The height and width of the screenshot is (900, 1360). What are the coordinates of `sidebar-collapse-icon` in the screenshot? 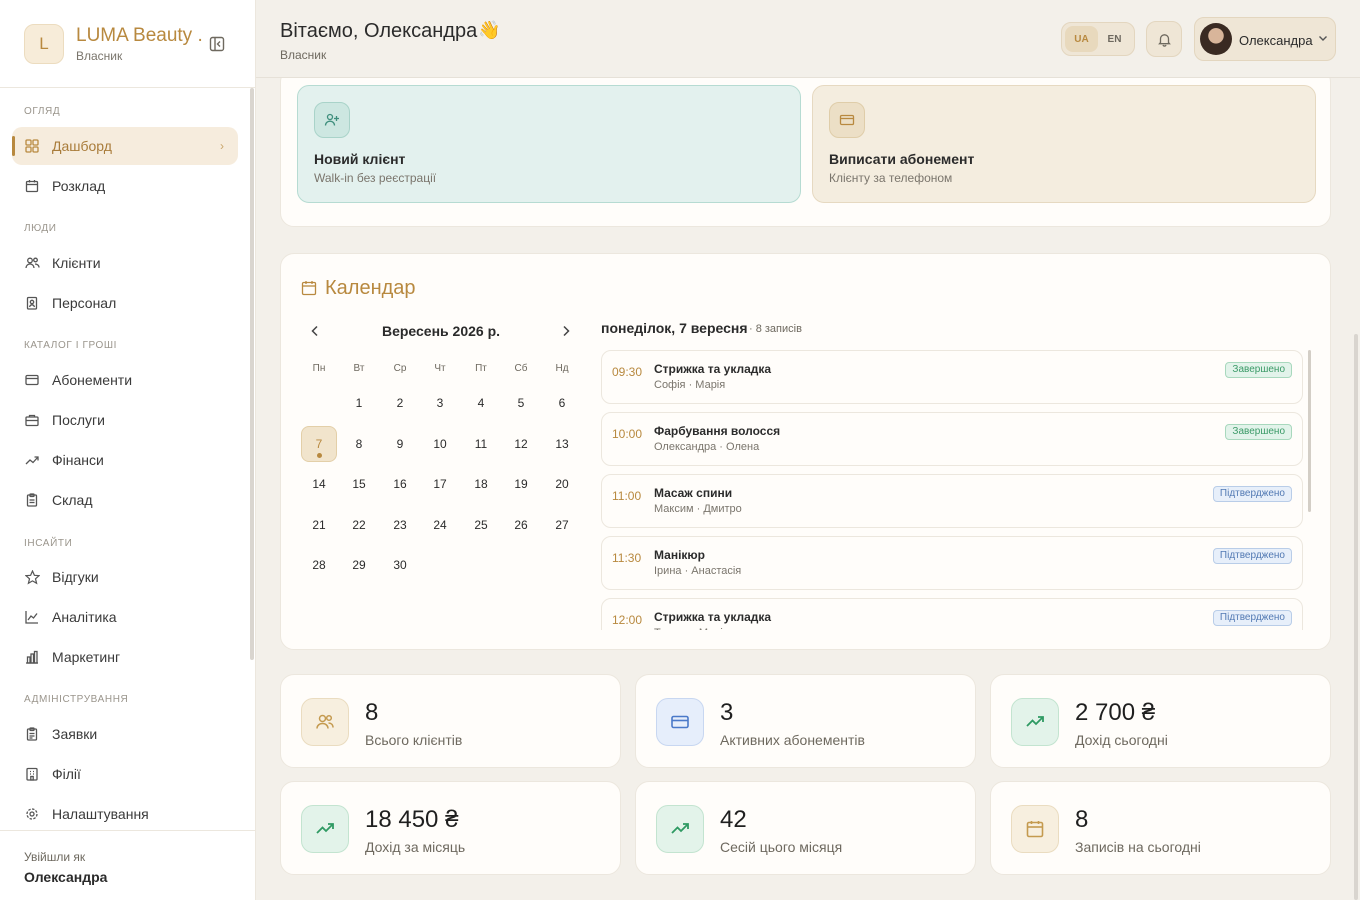 It's located at (217, 44).